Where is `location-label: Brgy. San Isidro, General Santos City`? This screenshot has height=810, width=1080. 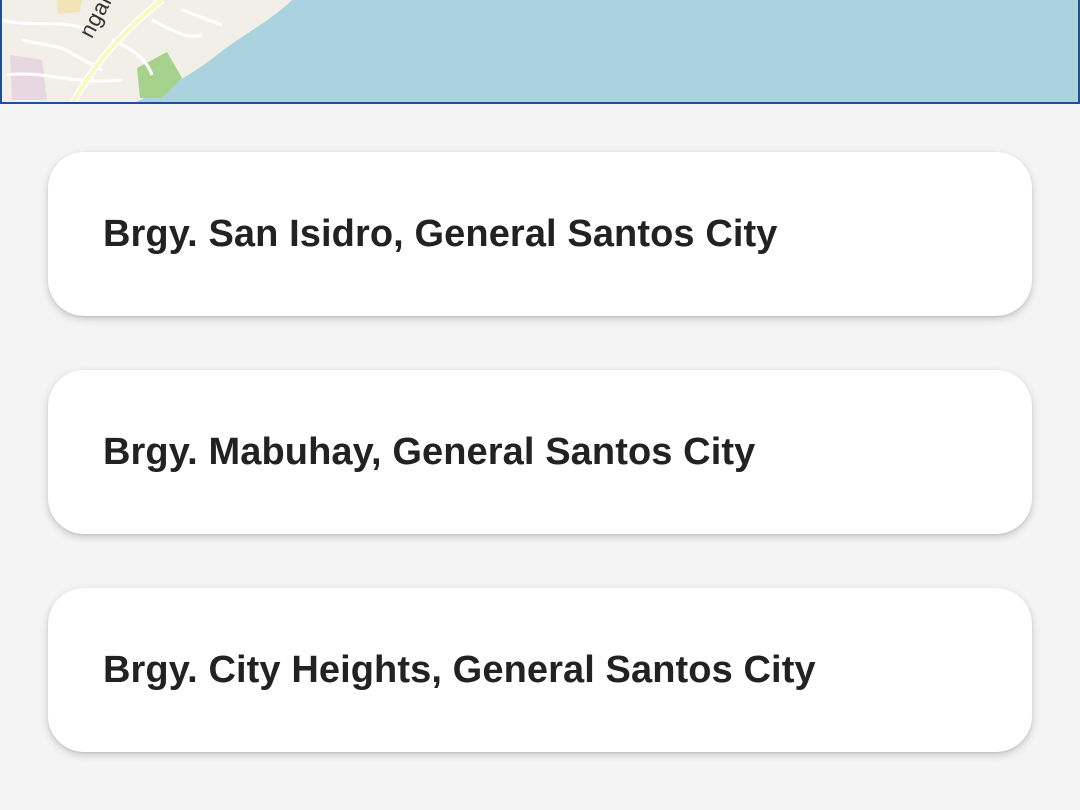 location-label: Brgy. San Isidro, General Santos City is located at coordinates (440, 233).